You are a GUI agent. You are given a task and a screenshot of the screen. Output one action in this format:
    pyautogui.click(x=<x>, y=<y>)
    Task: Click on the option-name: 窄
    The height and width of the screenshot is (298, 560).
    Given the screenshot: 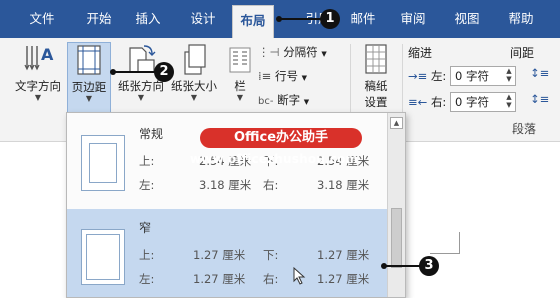 What is the action you would take?
    pyautogui.click(x=145, y=228)
    